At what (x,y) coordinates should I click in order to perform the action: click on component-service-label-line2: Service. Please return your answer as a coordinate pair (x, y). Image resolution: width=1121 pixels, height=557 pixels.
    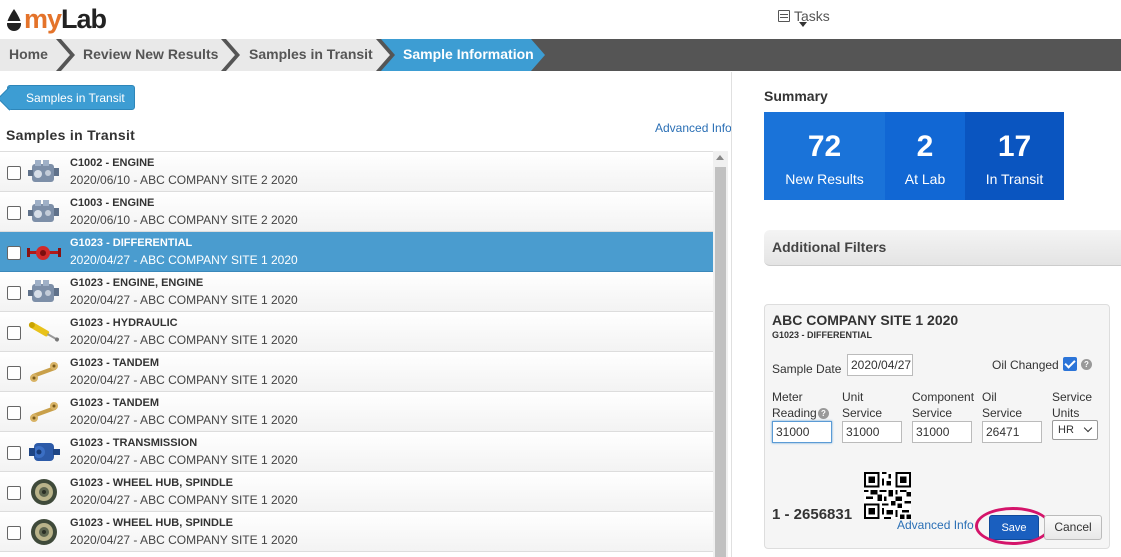
    Looking at the image, I should click on (932, 413).